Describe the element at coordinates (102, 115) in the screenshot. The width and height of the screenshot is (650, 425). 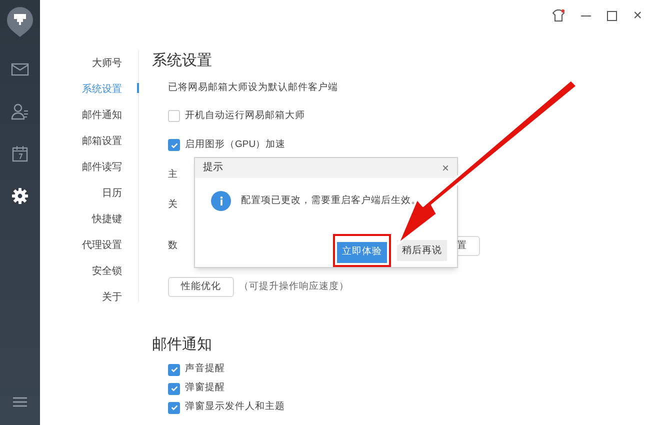
I see `settings-nav-item: 邮件通知` at that location.